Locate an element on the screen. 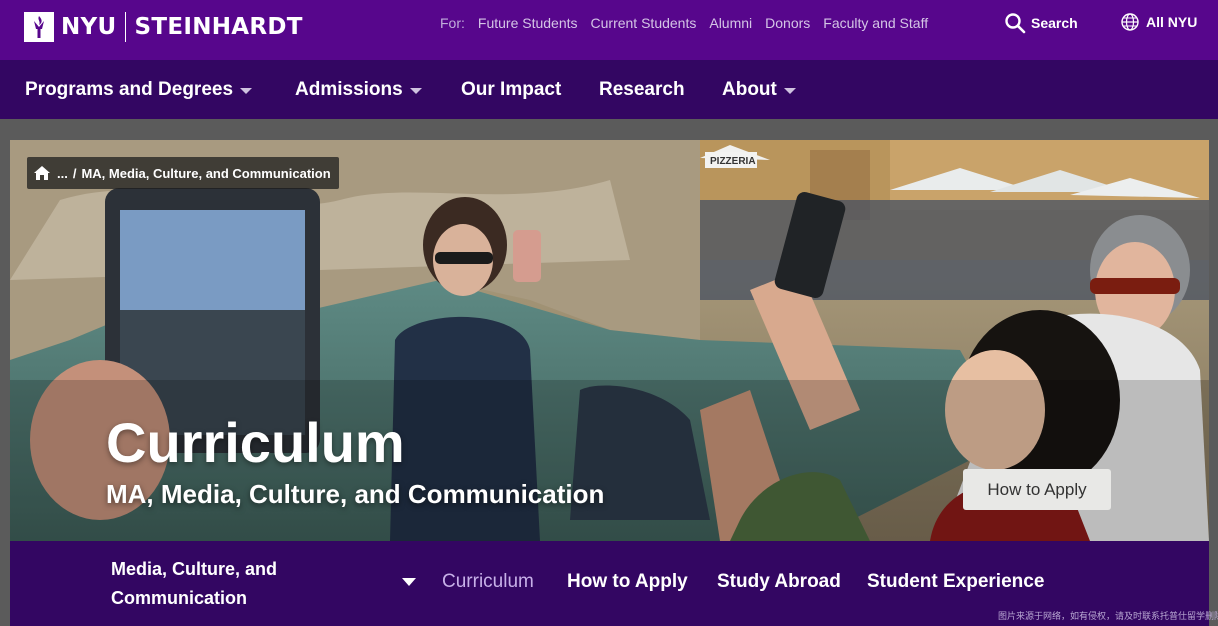 This screenshot has height=626, width=1218. page-subtitle: MA, Media, Culture, and Communication is located at coordinates (355, 494).